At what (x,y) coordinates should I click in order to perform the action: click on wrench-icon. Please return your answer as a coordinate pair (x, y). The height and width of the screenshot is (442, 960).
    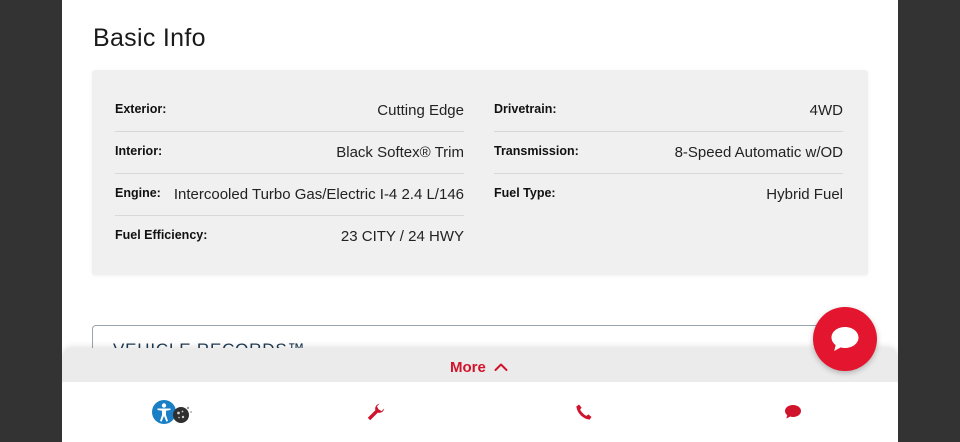
    Looking at the image, I should click on (376, 412).